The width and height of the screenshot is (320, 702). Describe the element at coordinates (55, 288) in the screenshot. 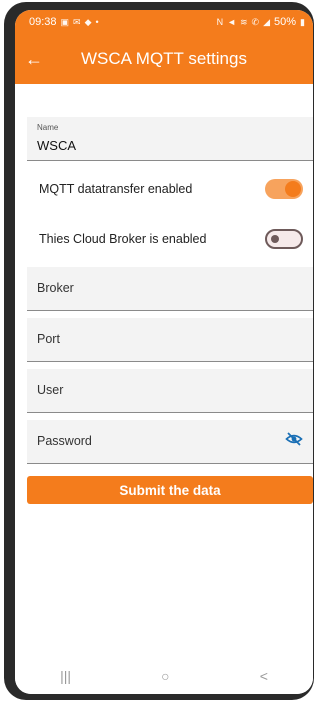

I see `broker-placeholder: Broker` at that location.